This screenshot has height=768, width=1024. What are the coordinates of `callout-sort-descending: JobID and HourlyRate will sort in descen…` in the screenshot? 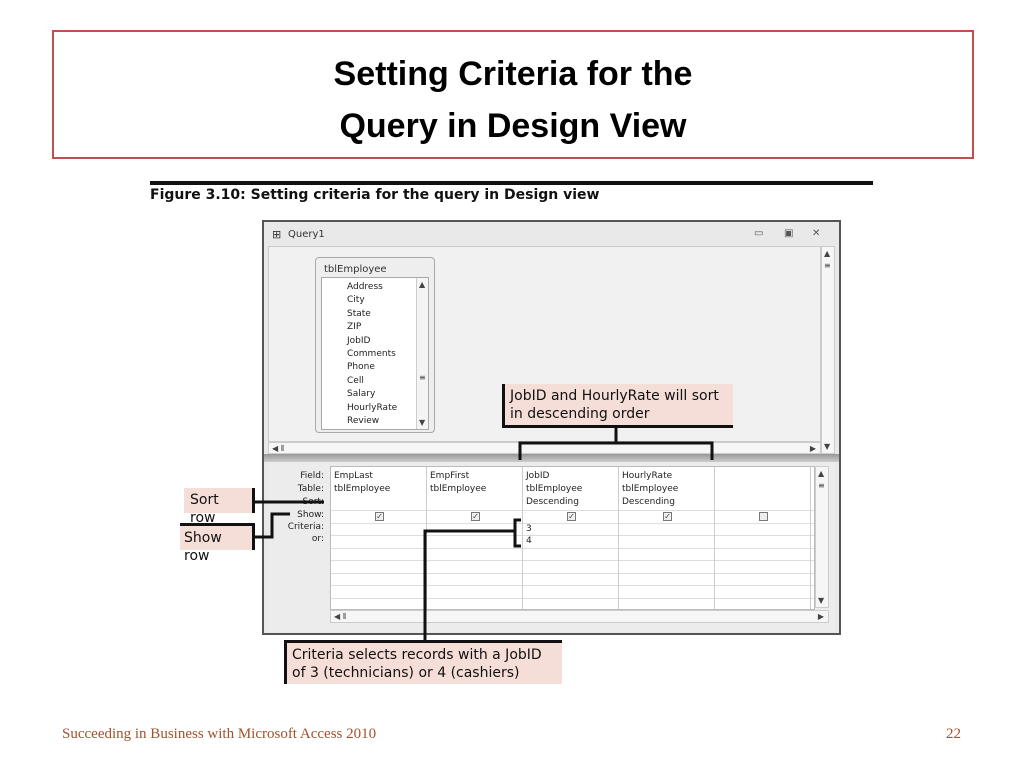 It's located at (617, 406).